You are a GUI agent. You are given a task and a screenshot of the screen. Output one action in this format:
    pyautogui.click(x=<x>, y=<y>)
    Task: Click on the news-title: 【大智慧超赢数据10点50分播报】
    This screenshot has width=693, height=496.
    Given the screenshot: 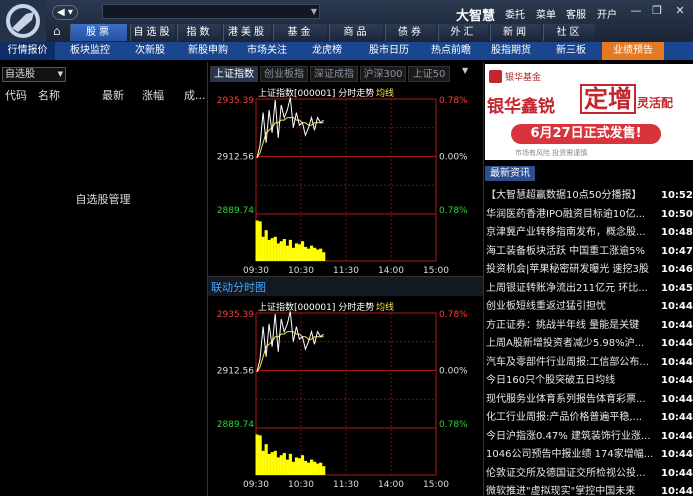 What is the action you would take?
    pyautogui.click(x=572, y=196)
    